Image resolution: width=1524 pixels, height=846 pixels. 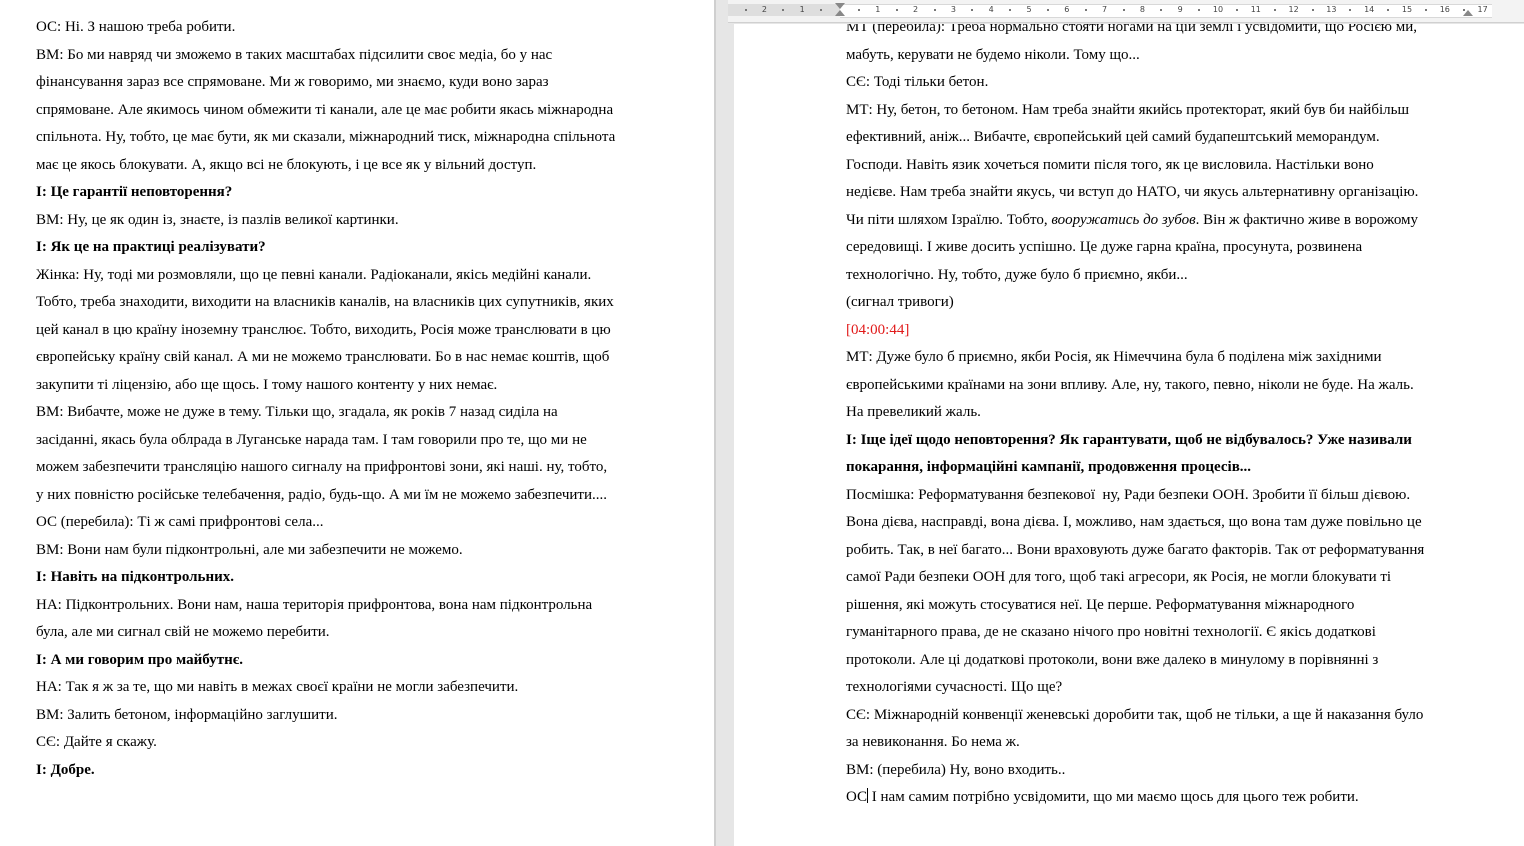 I want to click on paragraph-italic-text: вооружатись до зубов, so click(x=1123, y=219).